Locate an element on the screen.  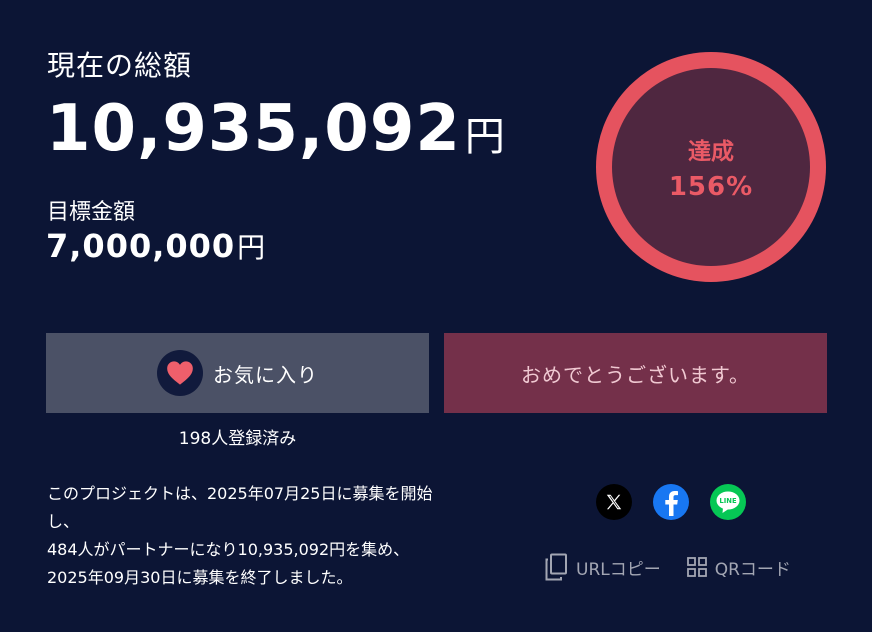
summary-line: し、 is located at coordinates (63, 521).